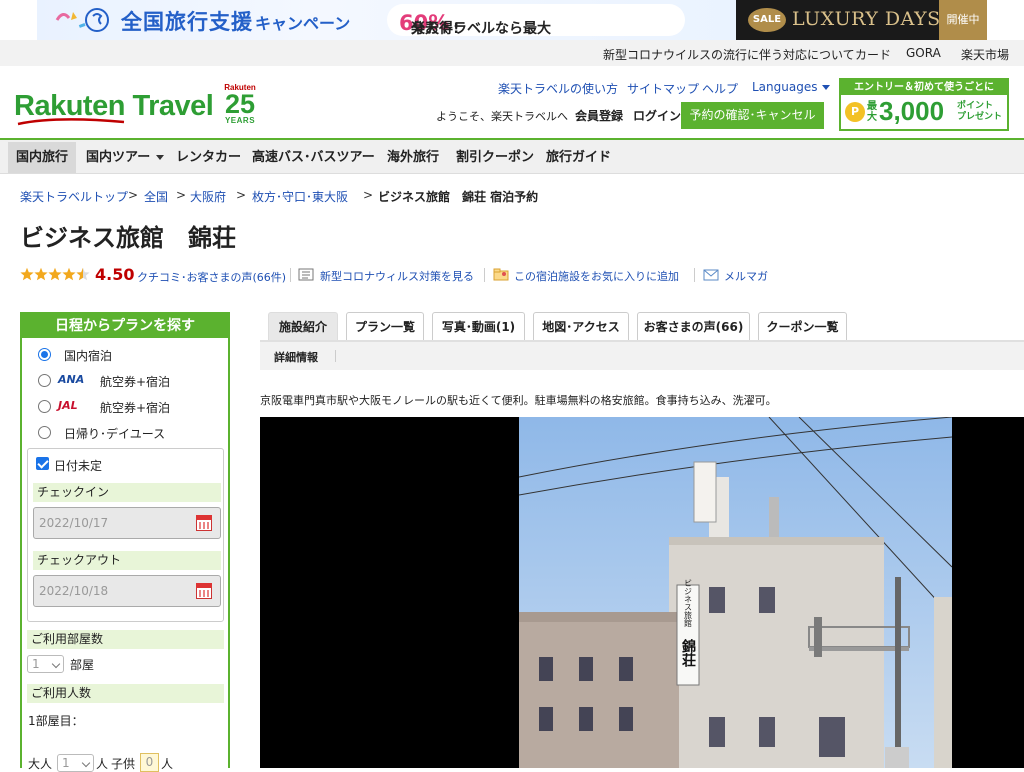  I want to click on hotel-sign-name: 錦荘, so click(688, 652).